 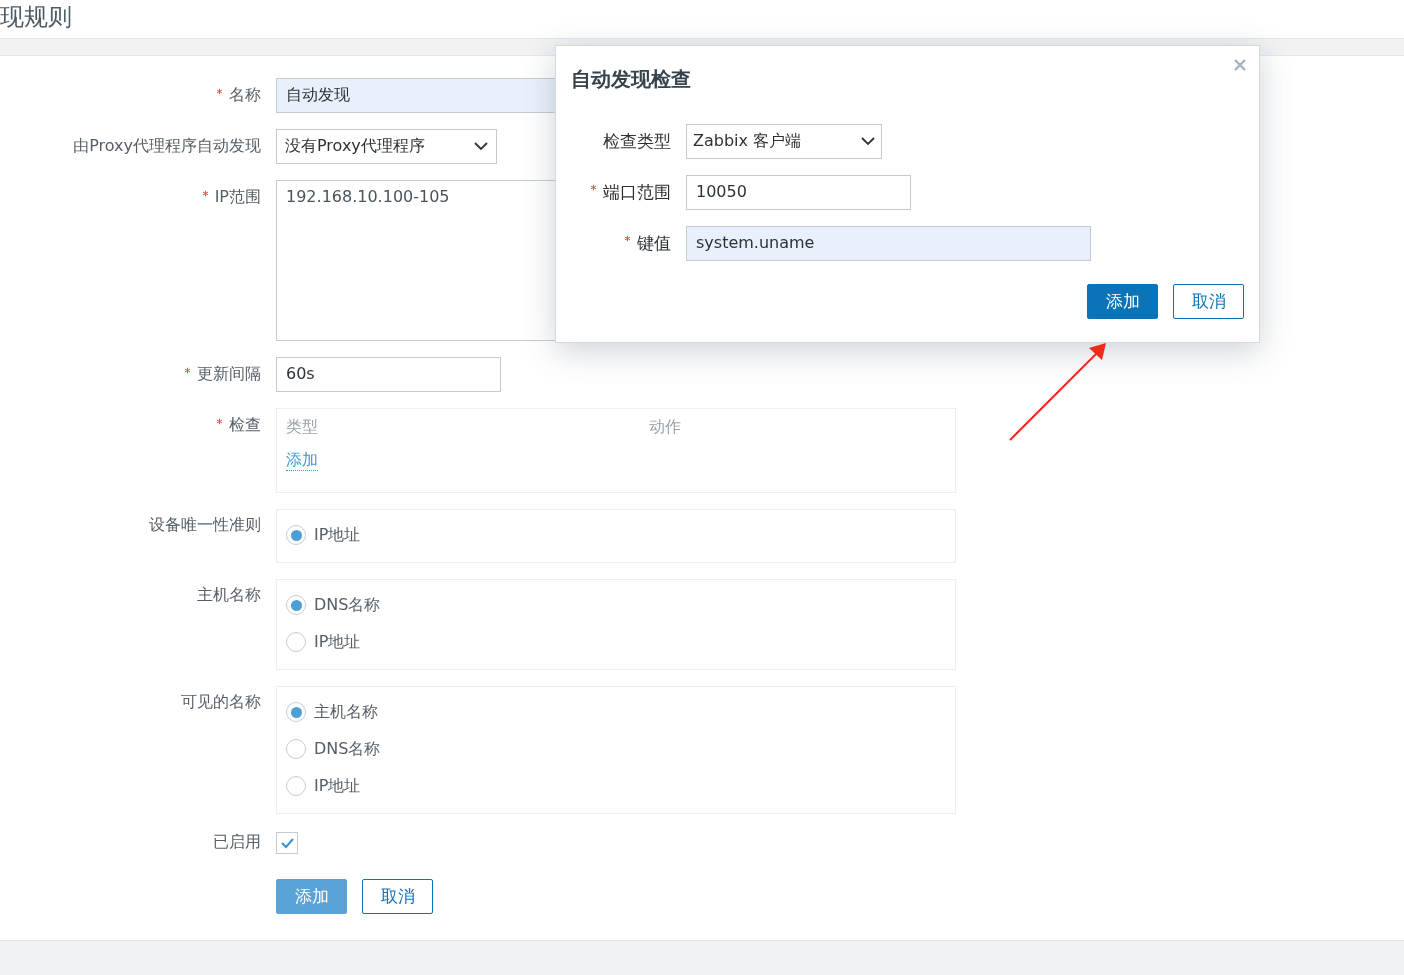 What do you see at coordinates (637, 141) in the screenshot?
I see `field-label: 检查类型` at bounding box center [637, 141].